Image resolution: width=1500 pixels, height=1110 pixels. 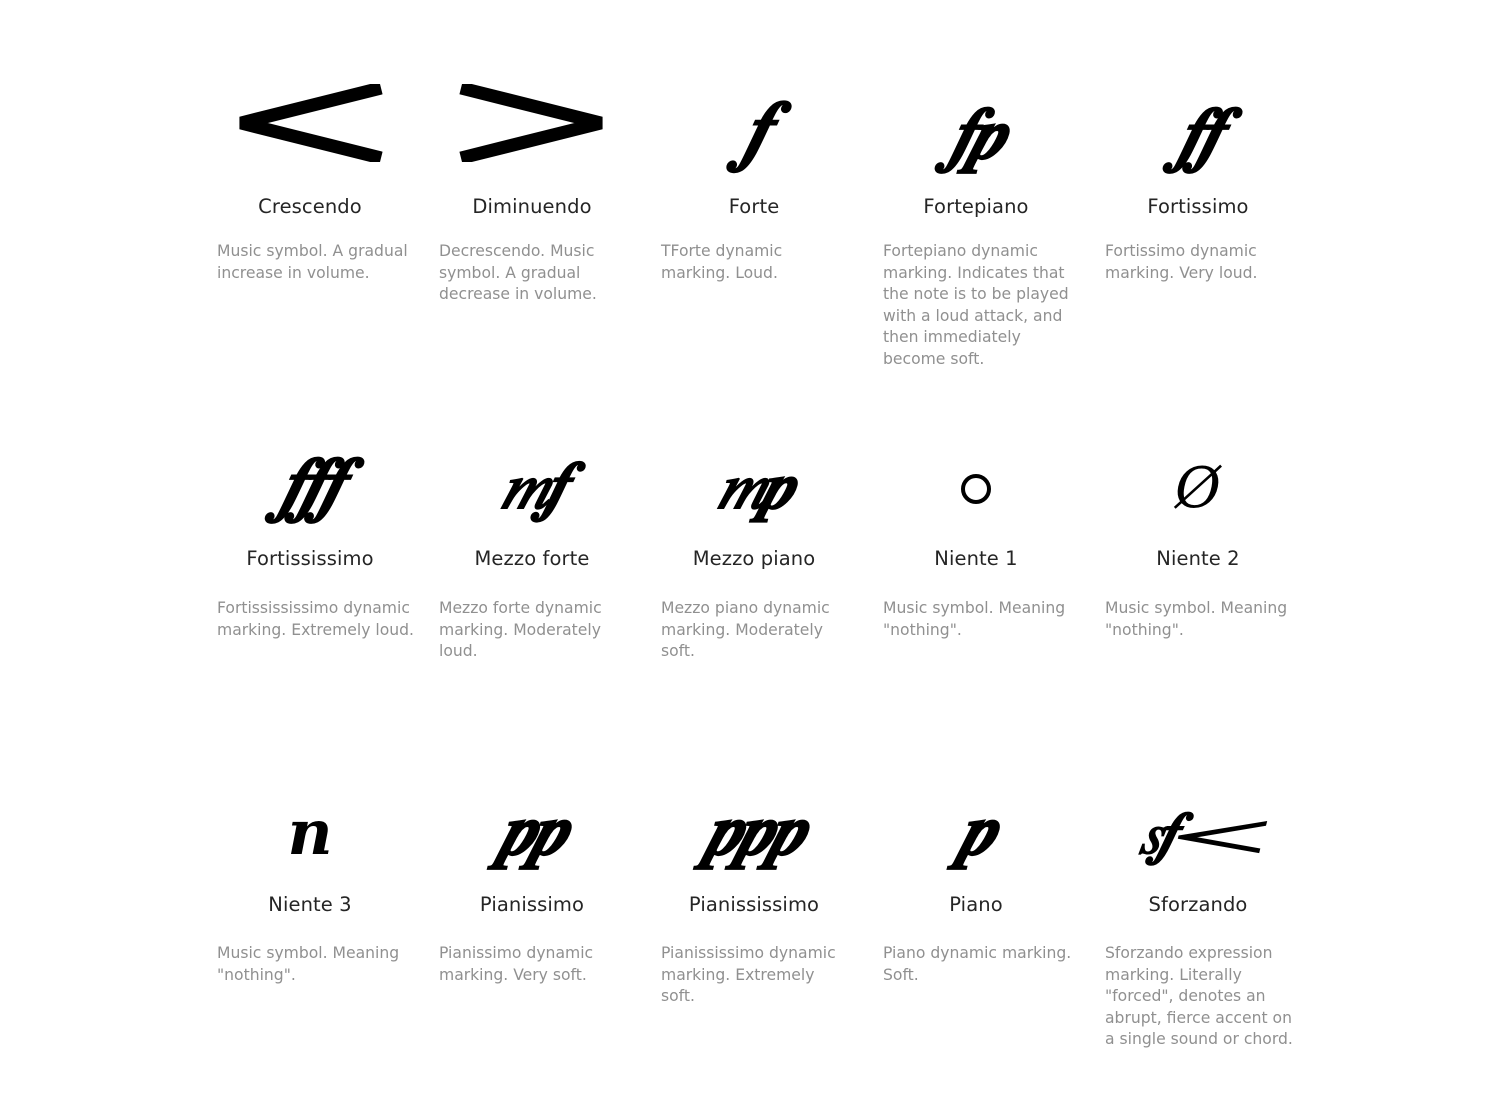 What do you see at coordinates (1181, 262) in the screenshot?
I see `symbol-description: Fortissimo dynamic marking. Very loud.` at bounding box center [1181, 262].